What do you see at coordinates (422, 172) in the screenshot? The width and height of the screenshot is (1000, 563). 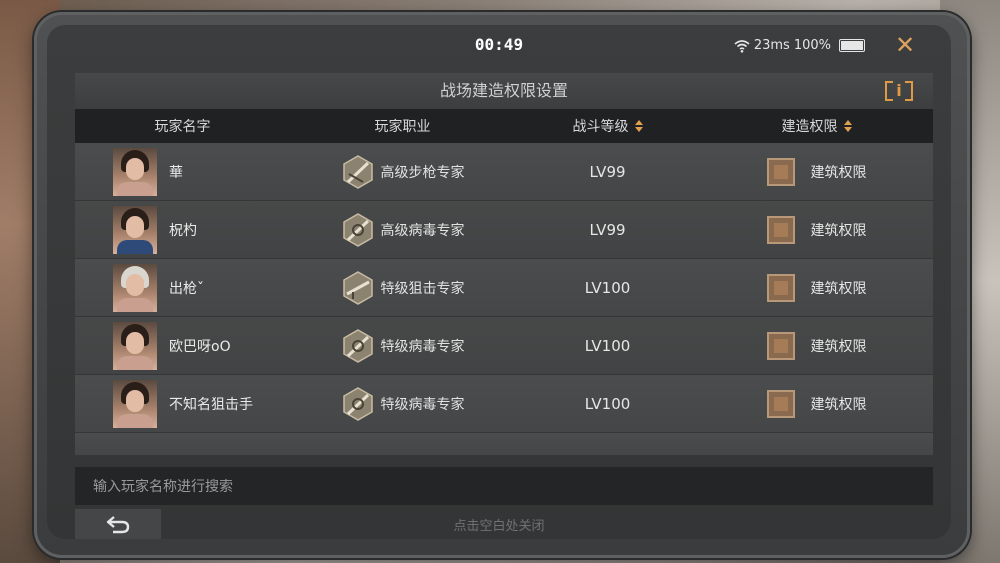 I see `player-profession: 高级步枪专家` at bounding box center [422, 172].